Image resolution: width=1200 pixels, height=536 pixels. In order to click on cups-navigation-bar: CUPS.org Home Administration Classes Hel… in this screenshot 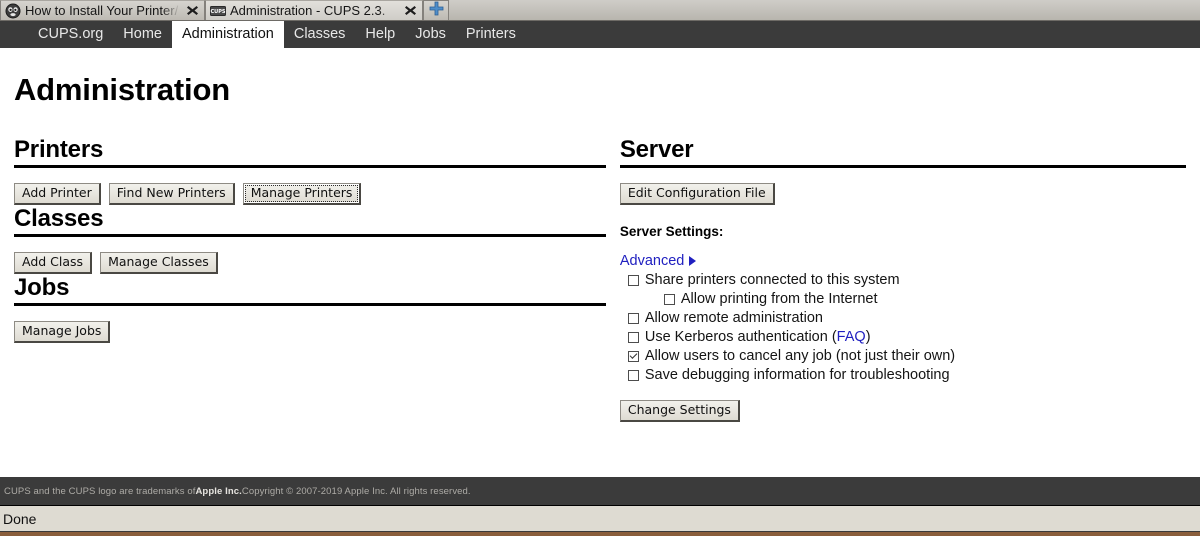, I will do `click(600, 34)`.